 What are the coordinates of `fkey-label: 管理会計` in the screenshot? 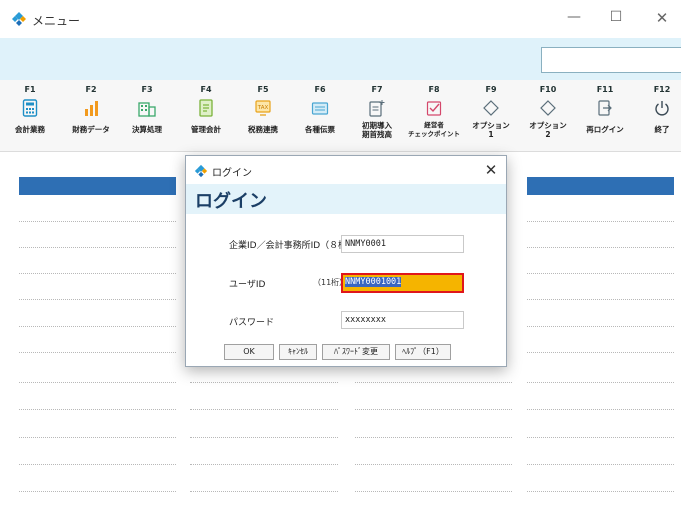 It's located at (206, 129).